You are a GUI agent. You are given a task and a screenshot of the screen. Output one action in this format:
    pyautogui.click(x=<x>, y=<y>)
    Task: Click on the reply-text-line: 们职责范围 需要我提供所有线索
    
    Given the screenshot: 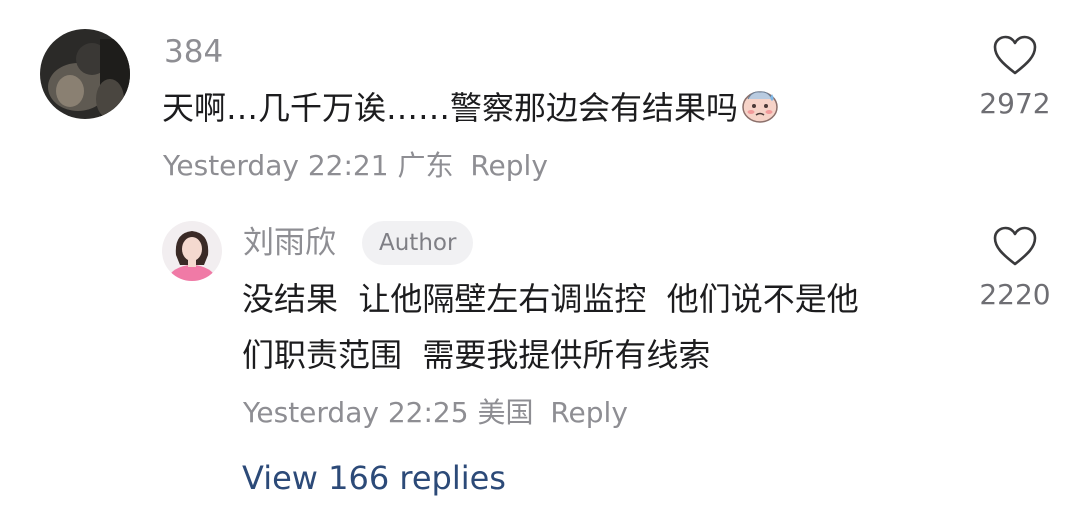 What is the action you would take?
    pyautogui.click(x=476, y=355)
    